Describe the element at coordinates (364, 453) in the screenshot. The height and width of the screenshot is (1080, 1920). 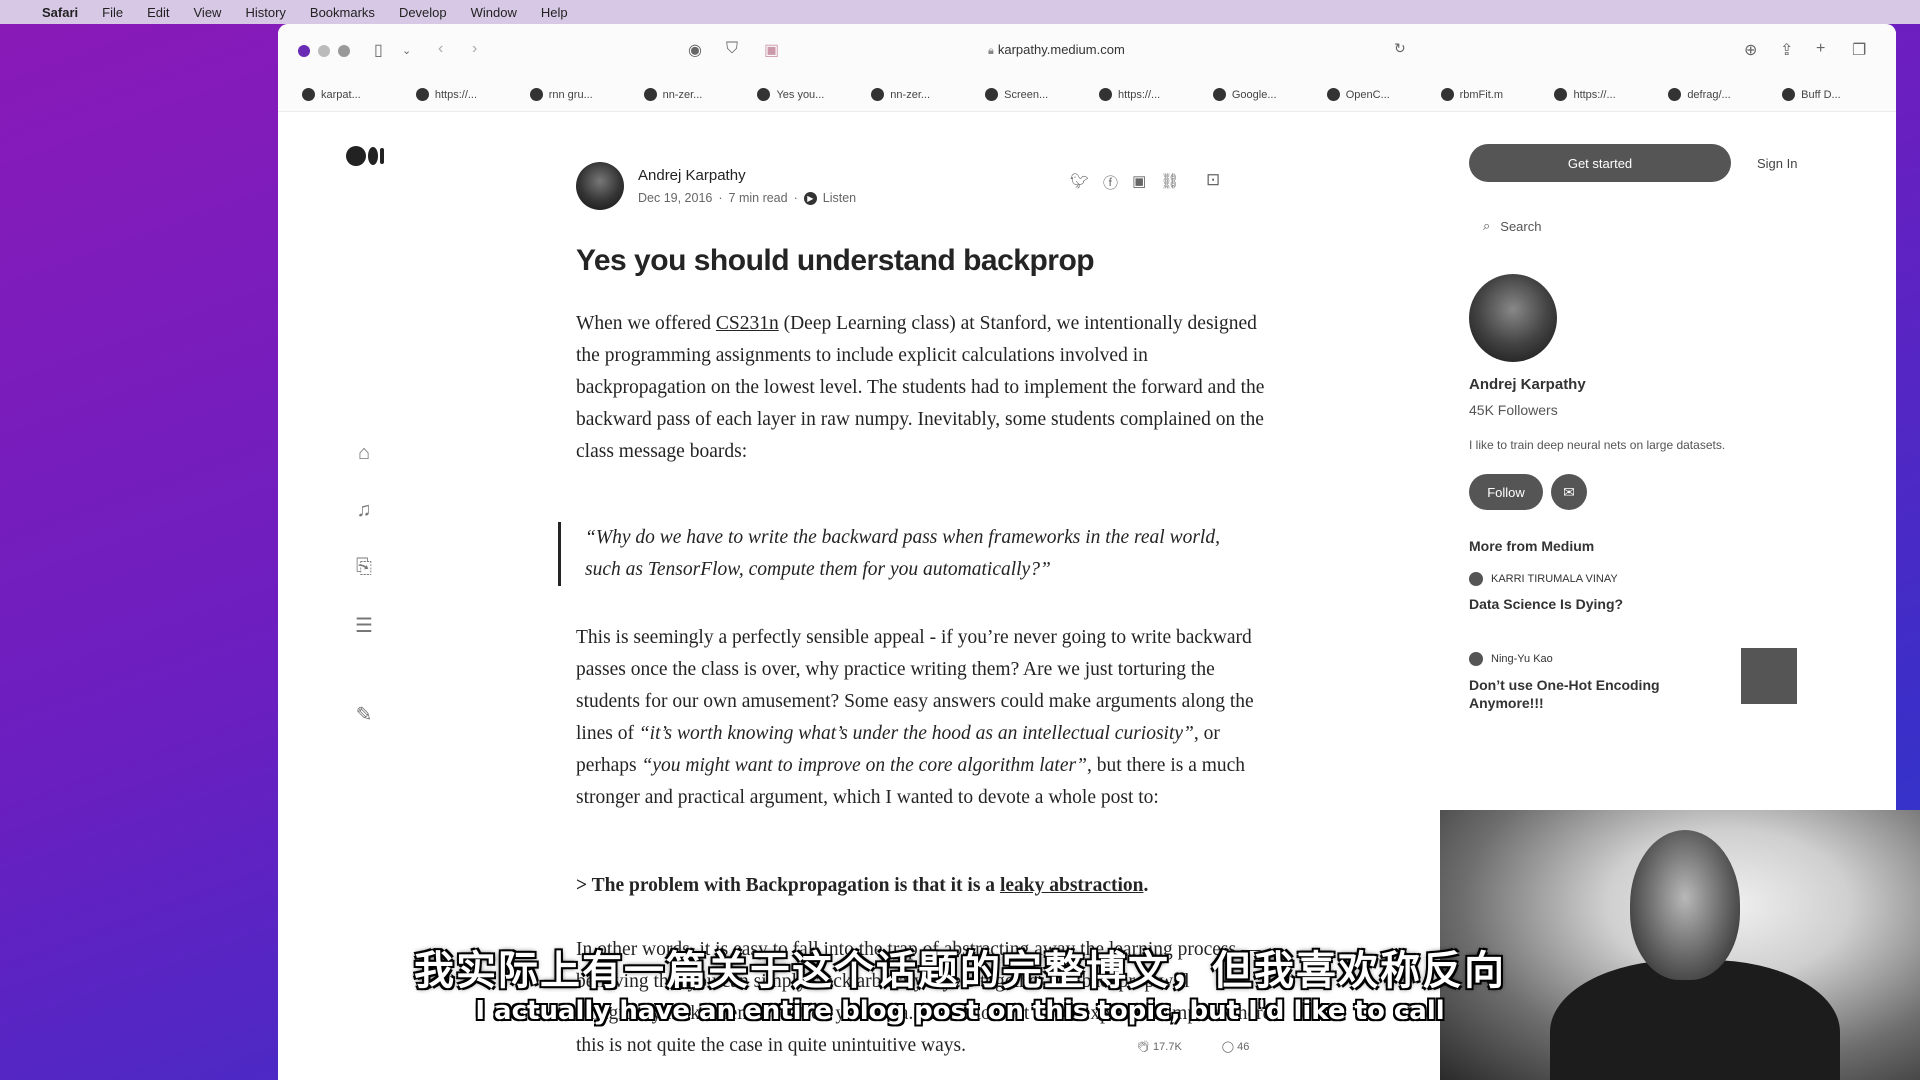
I see `home-icon: ⌂` at that location.